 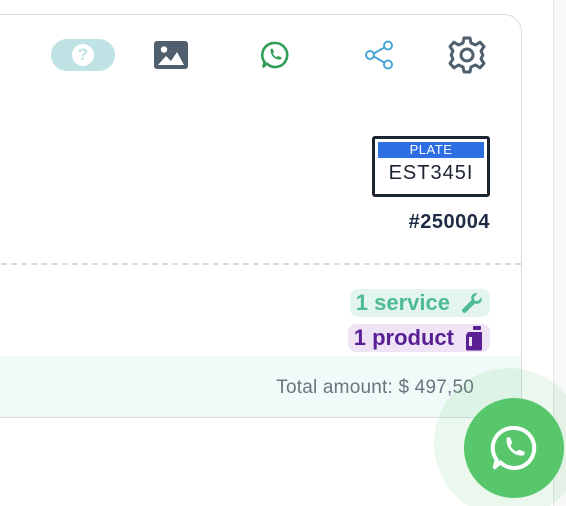 I want to click on card-toolbar: ?, so click(x=260, y=55).